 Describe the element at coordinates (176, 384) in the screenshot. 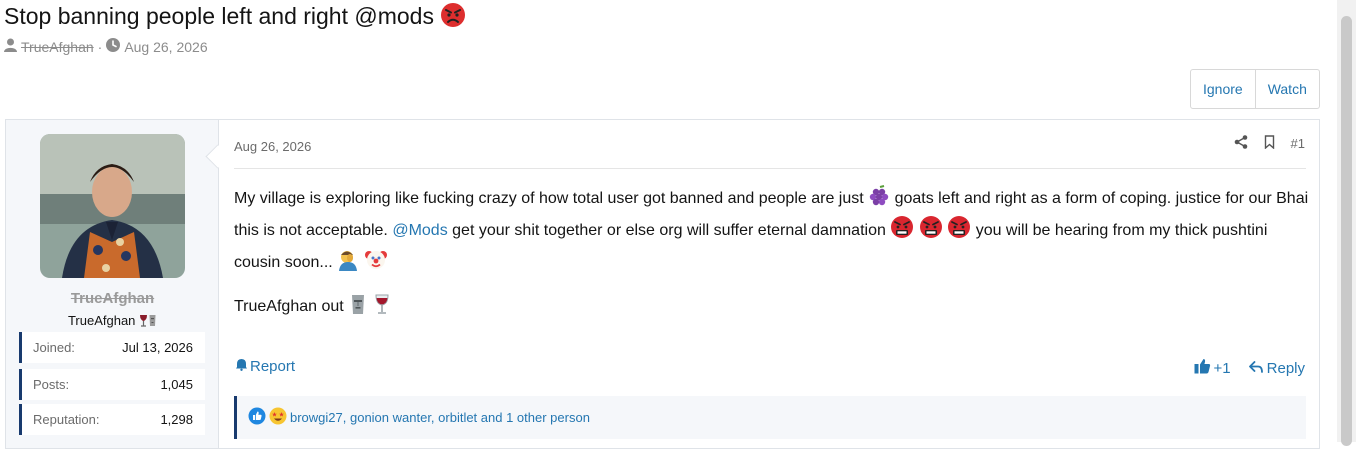

I see `stat-value: 1,045` at that location.